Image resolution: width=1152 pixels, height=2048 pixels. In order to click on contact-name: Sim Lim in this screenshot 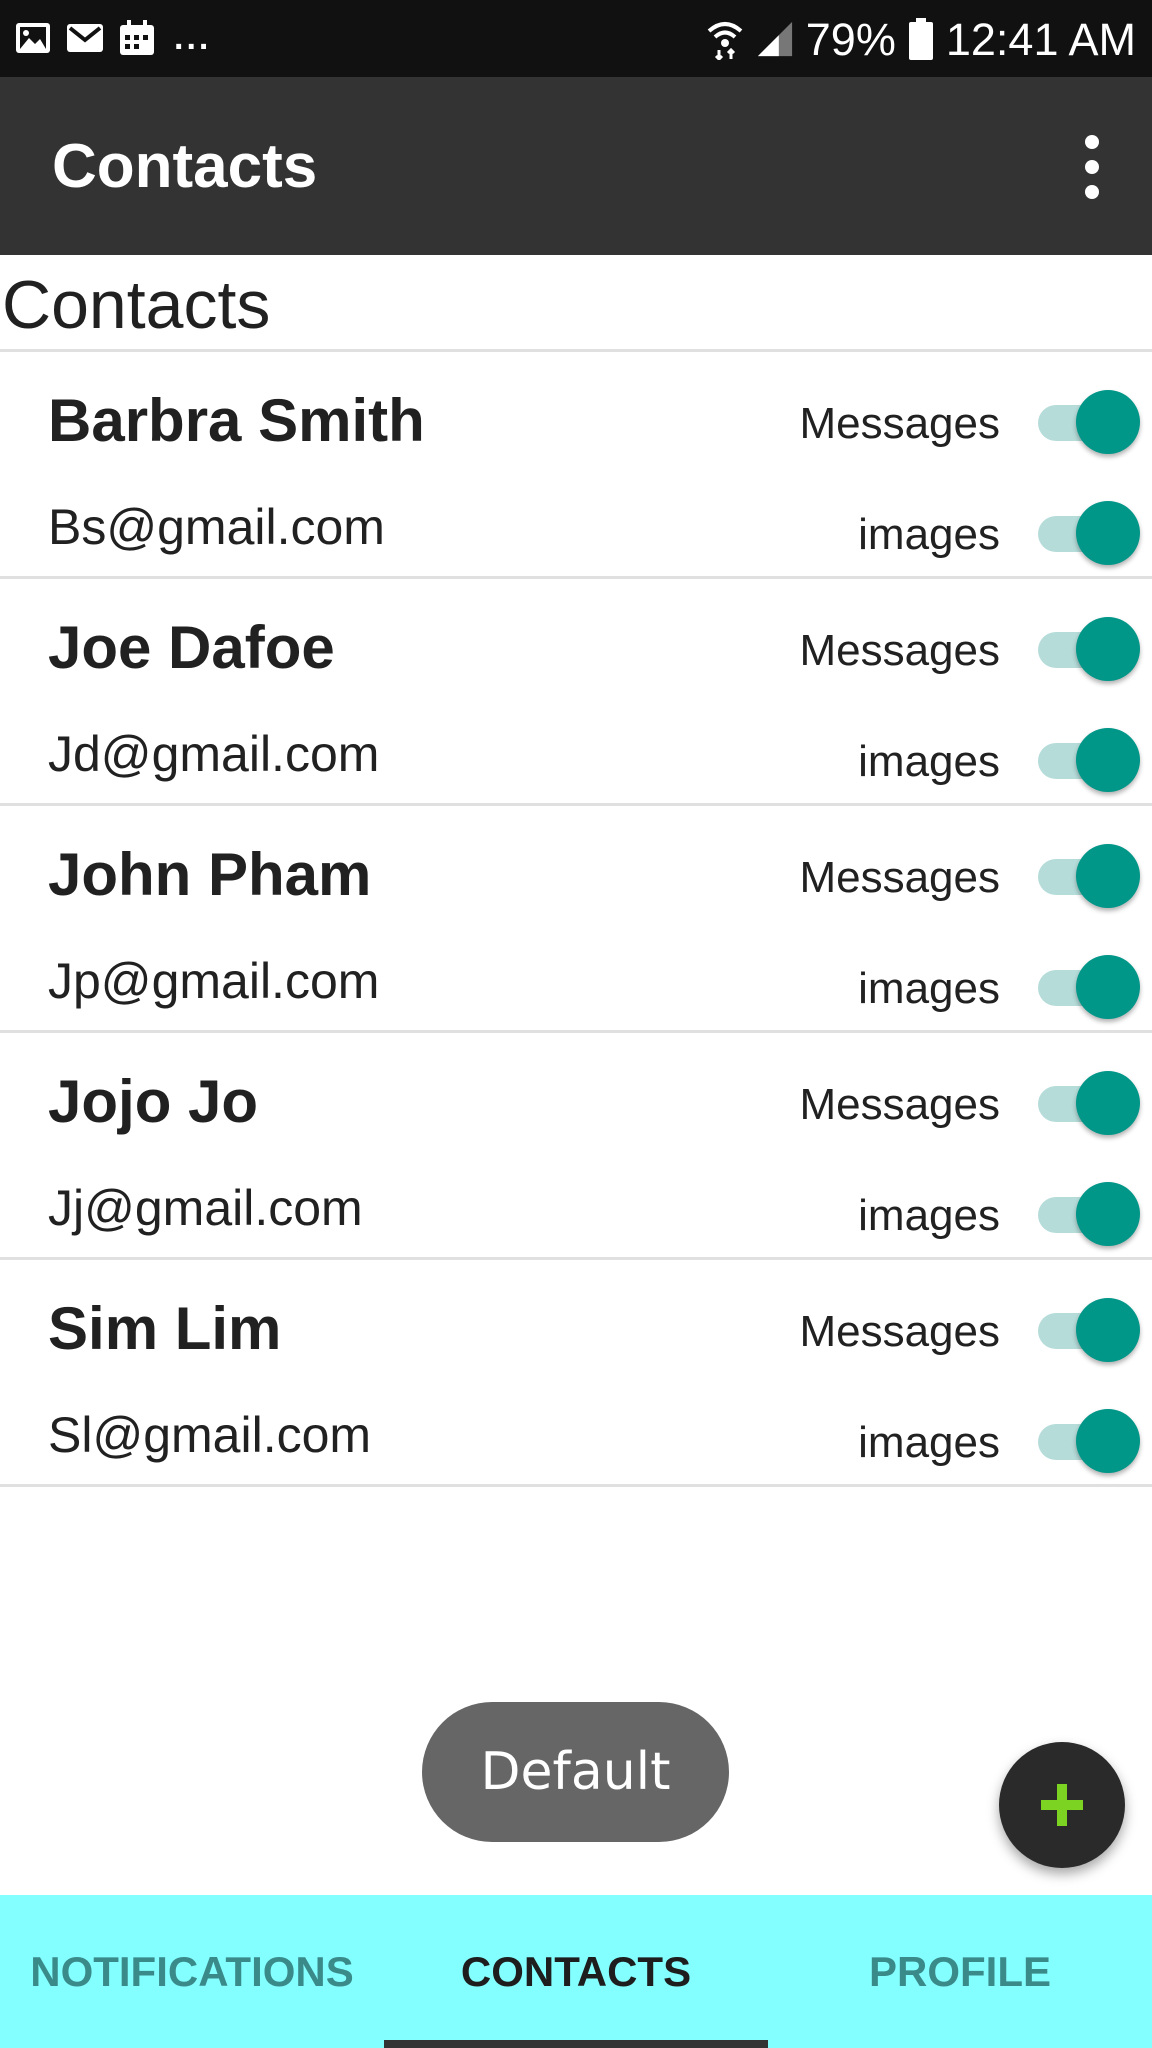, I will do `click(165, 1328)`.